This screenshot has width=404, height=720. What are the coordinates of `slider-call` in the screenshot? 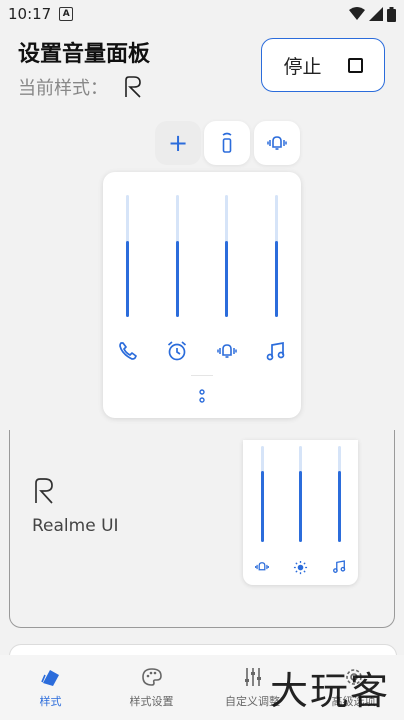 It's located at (127, 256).